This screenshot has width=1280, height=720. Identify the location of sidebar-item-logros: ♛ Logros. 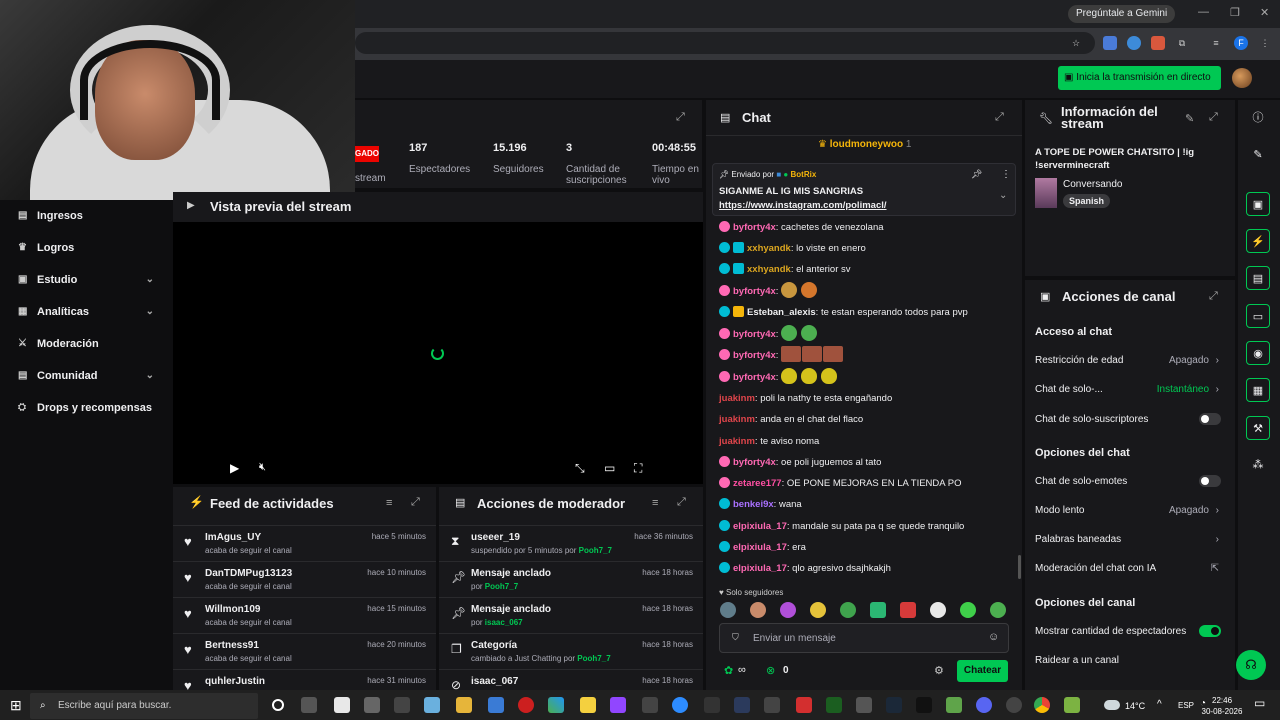
(85, 248).